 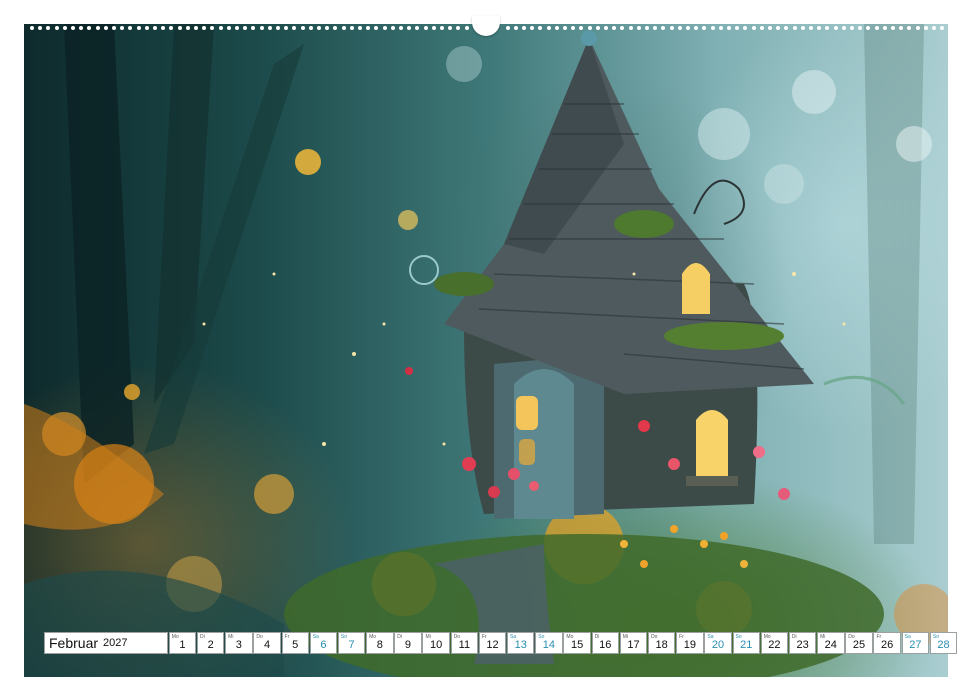 I want to click on day-cell: Fr 12, so click(x=492, y=643).